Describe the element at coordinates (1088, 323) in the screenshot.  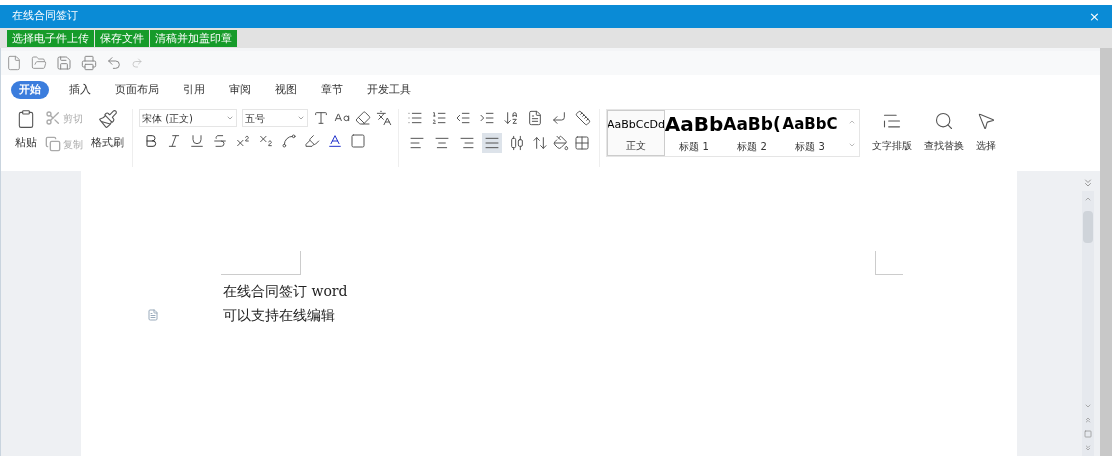
I see `scrollbar` at that location.